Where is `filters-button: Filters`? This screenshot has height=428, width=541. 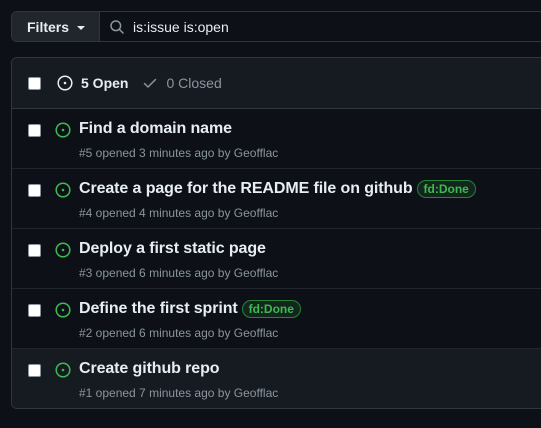
filters-button: Filters is located at coordinates (56, 26).